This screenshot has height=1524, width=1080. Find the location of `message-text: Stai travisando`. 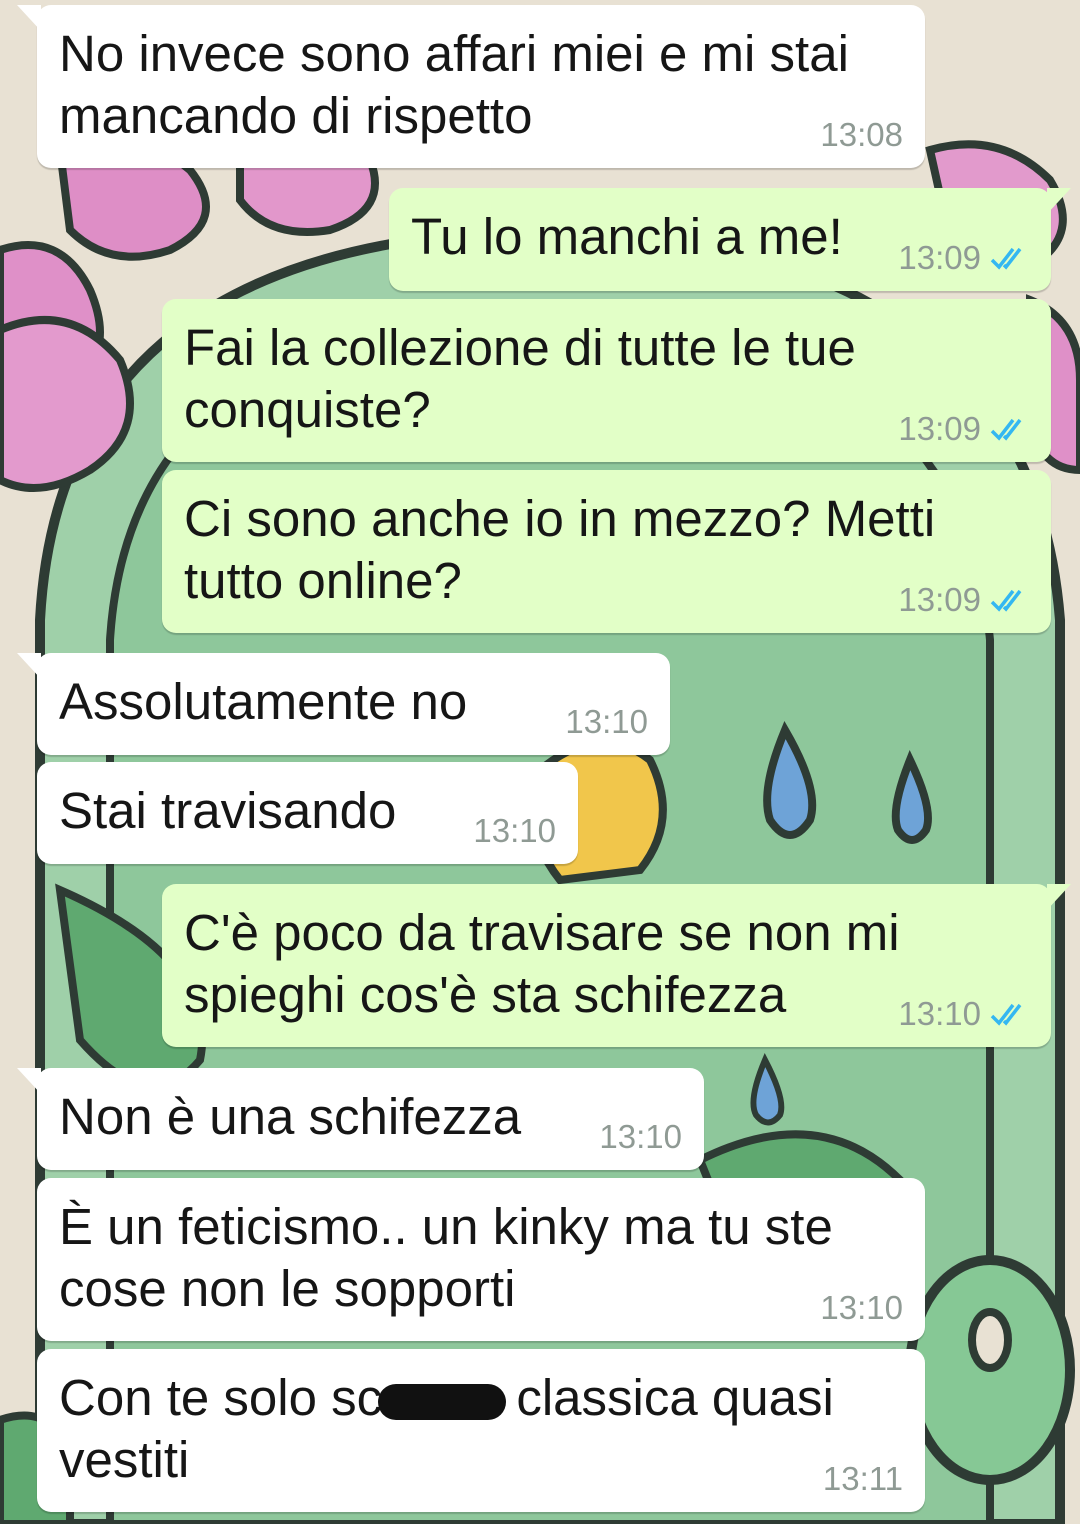

message-text: Stai travisando is located at coordinates (228, 810).